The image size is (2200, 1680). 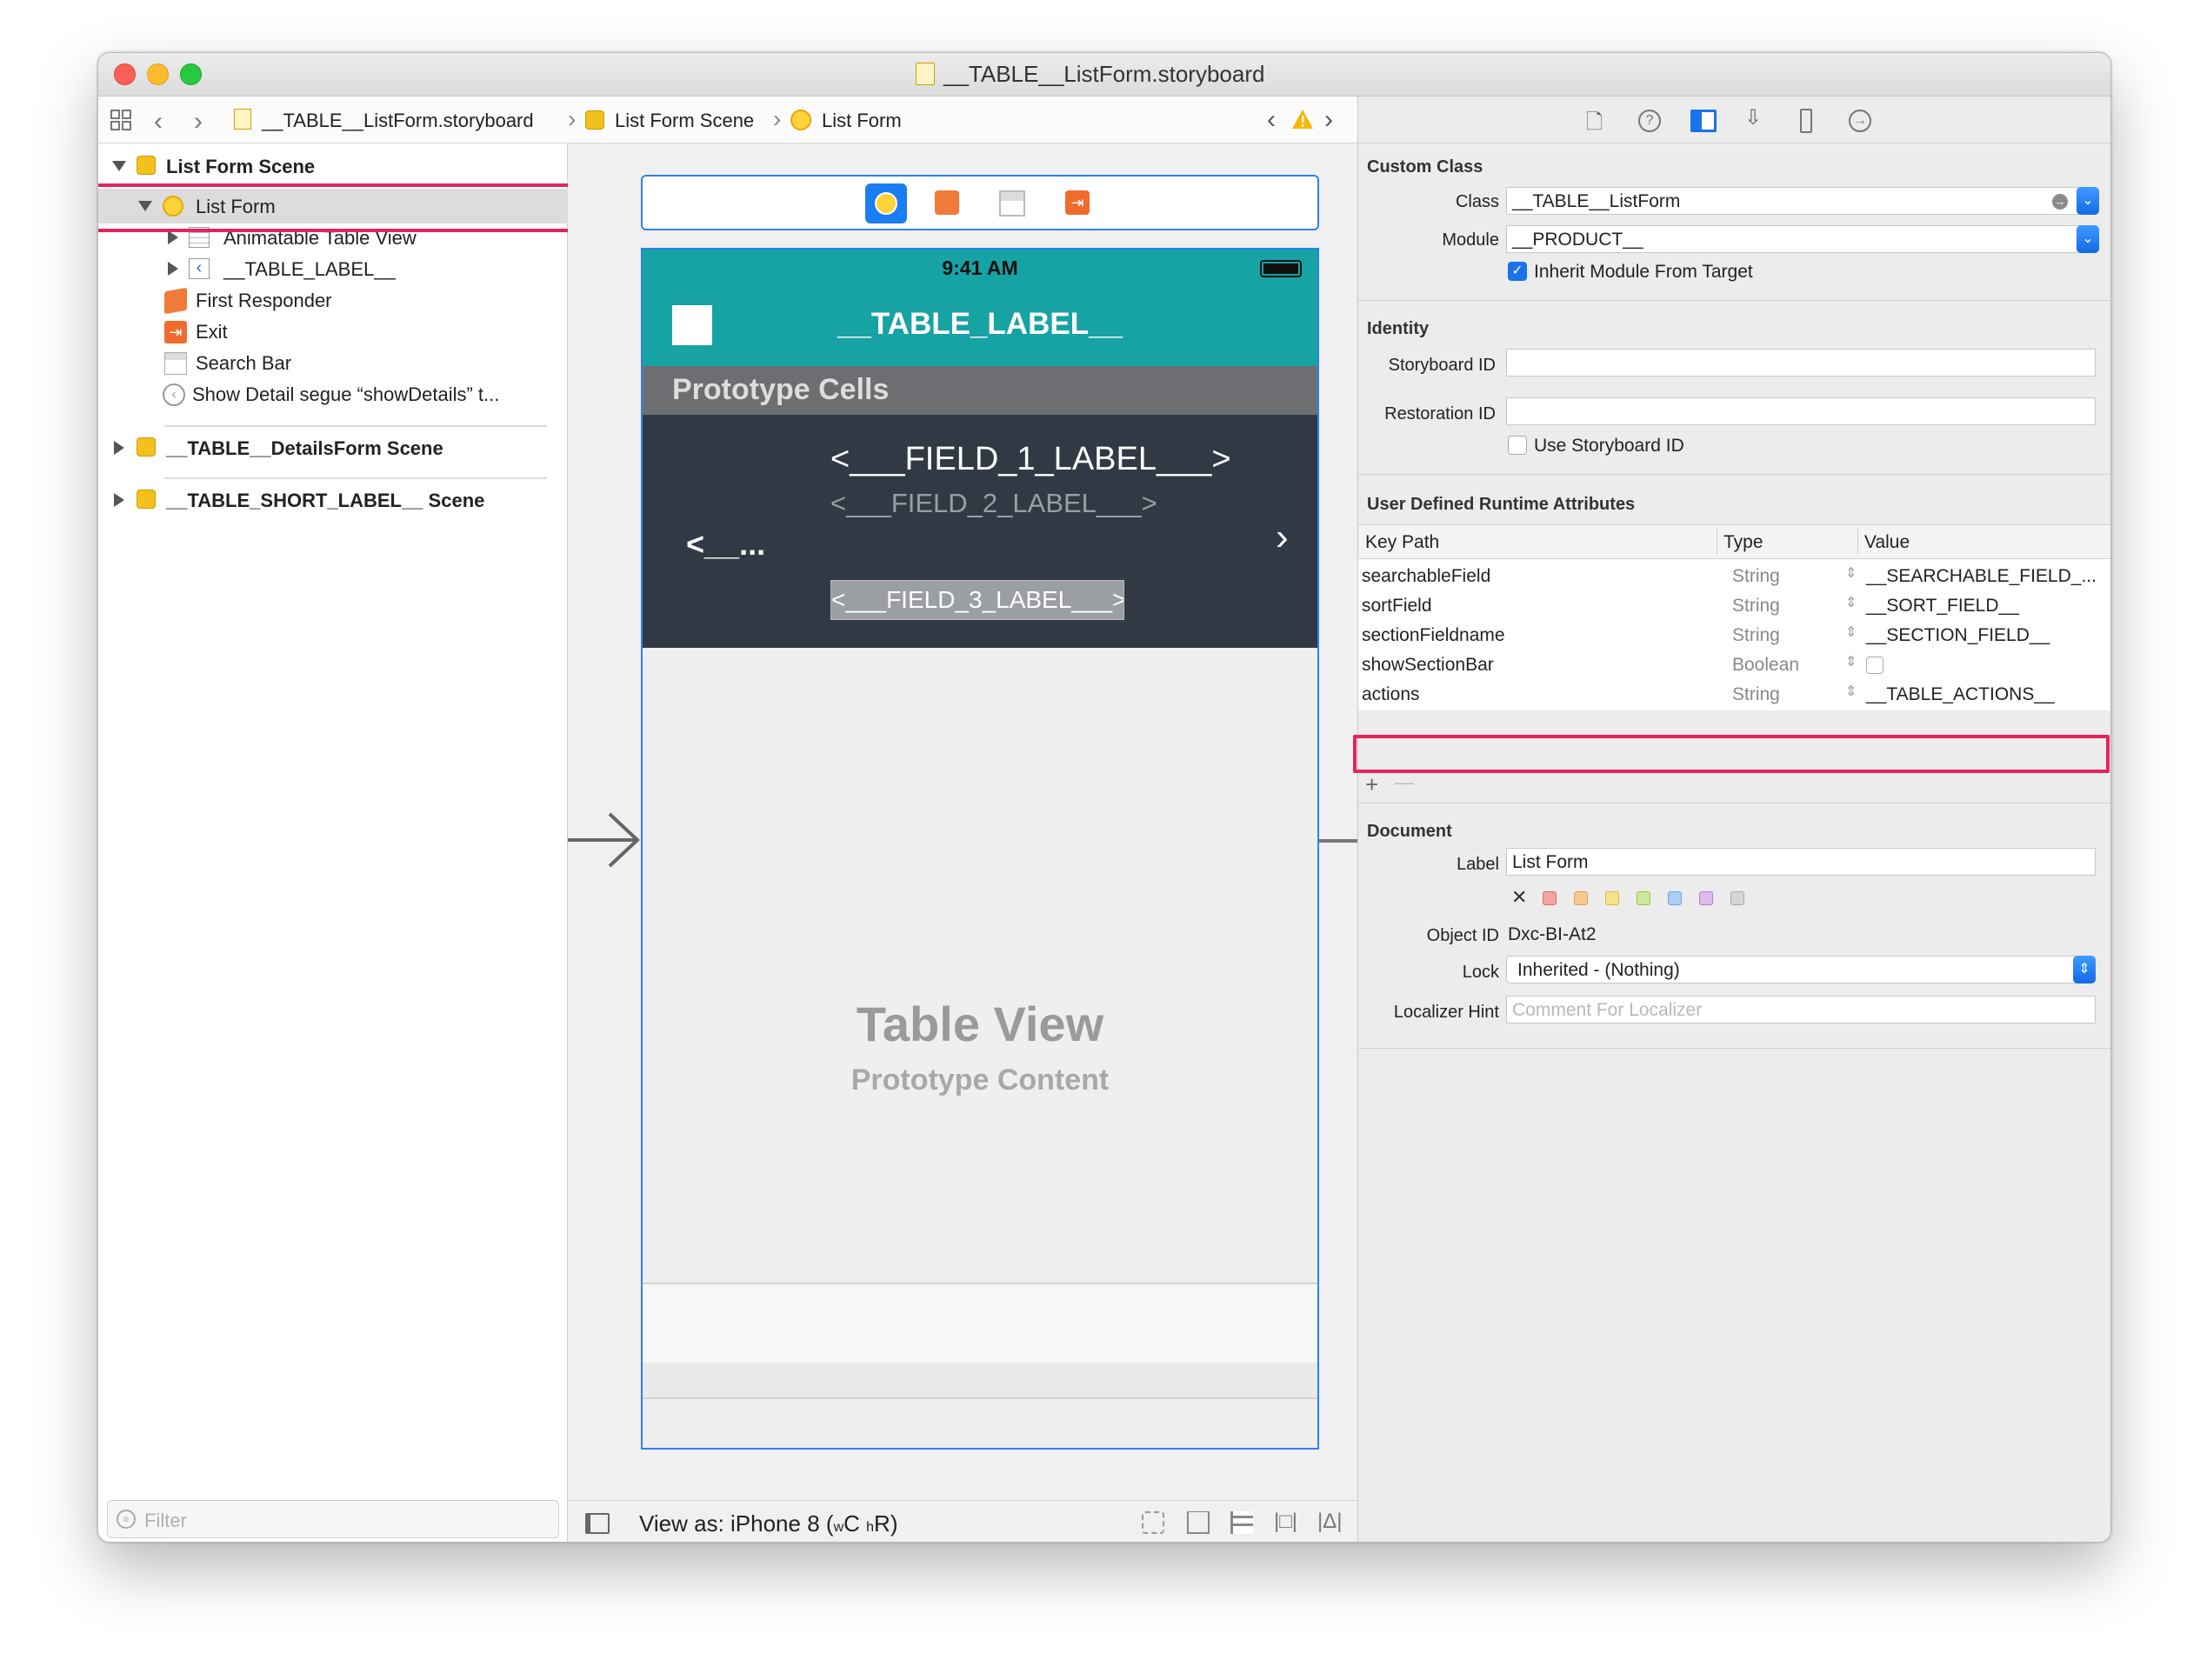 What do you see at coordinates (1391, 694) in the screenshot?
I see `row-key: actions` at bounding box center [1391, 694].